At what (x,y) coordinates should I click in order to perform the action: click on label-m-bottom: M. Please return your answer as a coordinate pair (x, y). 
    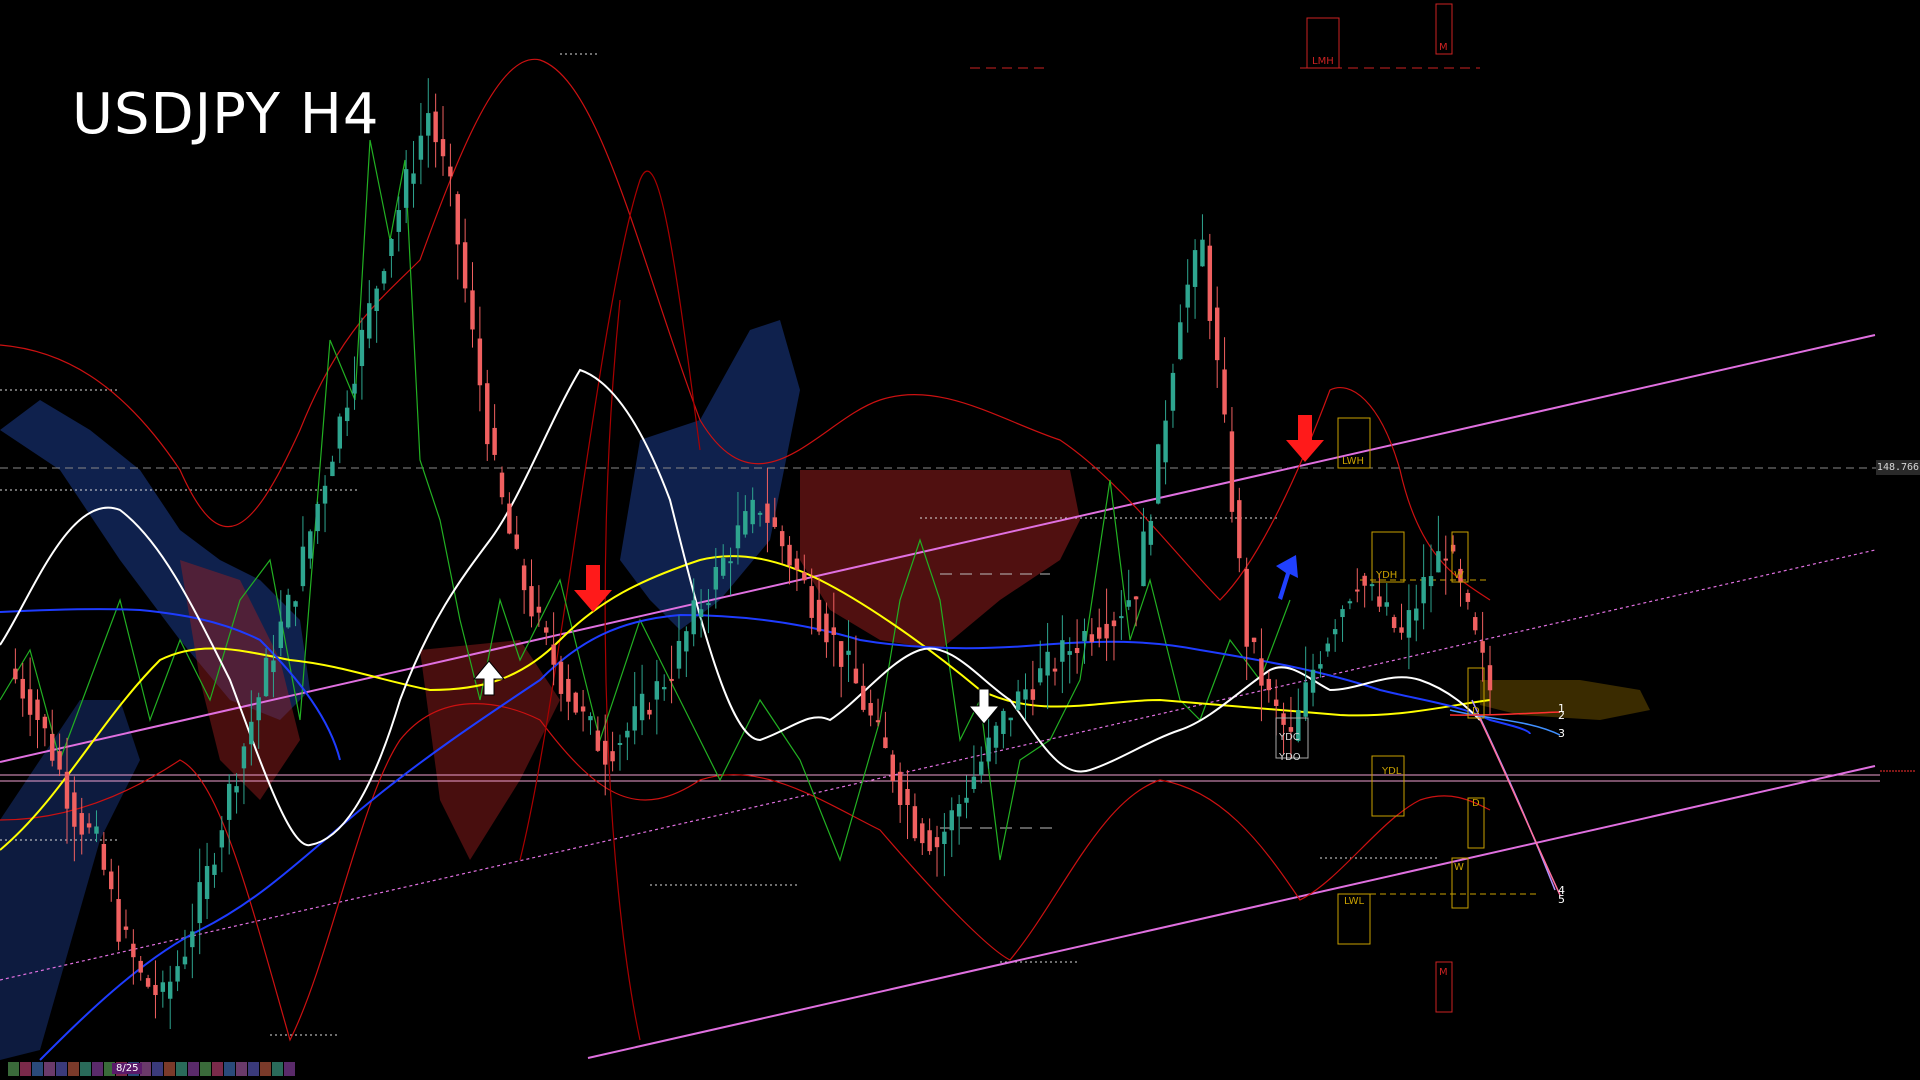
    Looking at the image, I should click on (1443, 972).